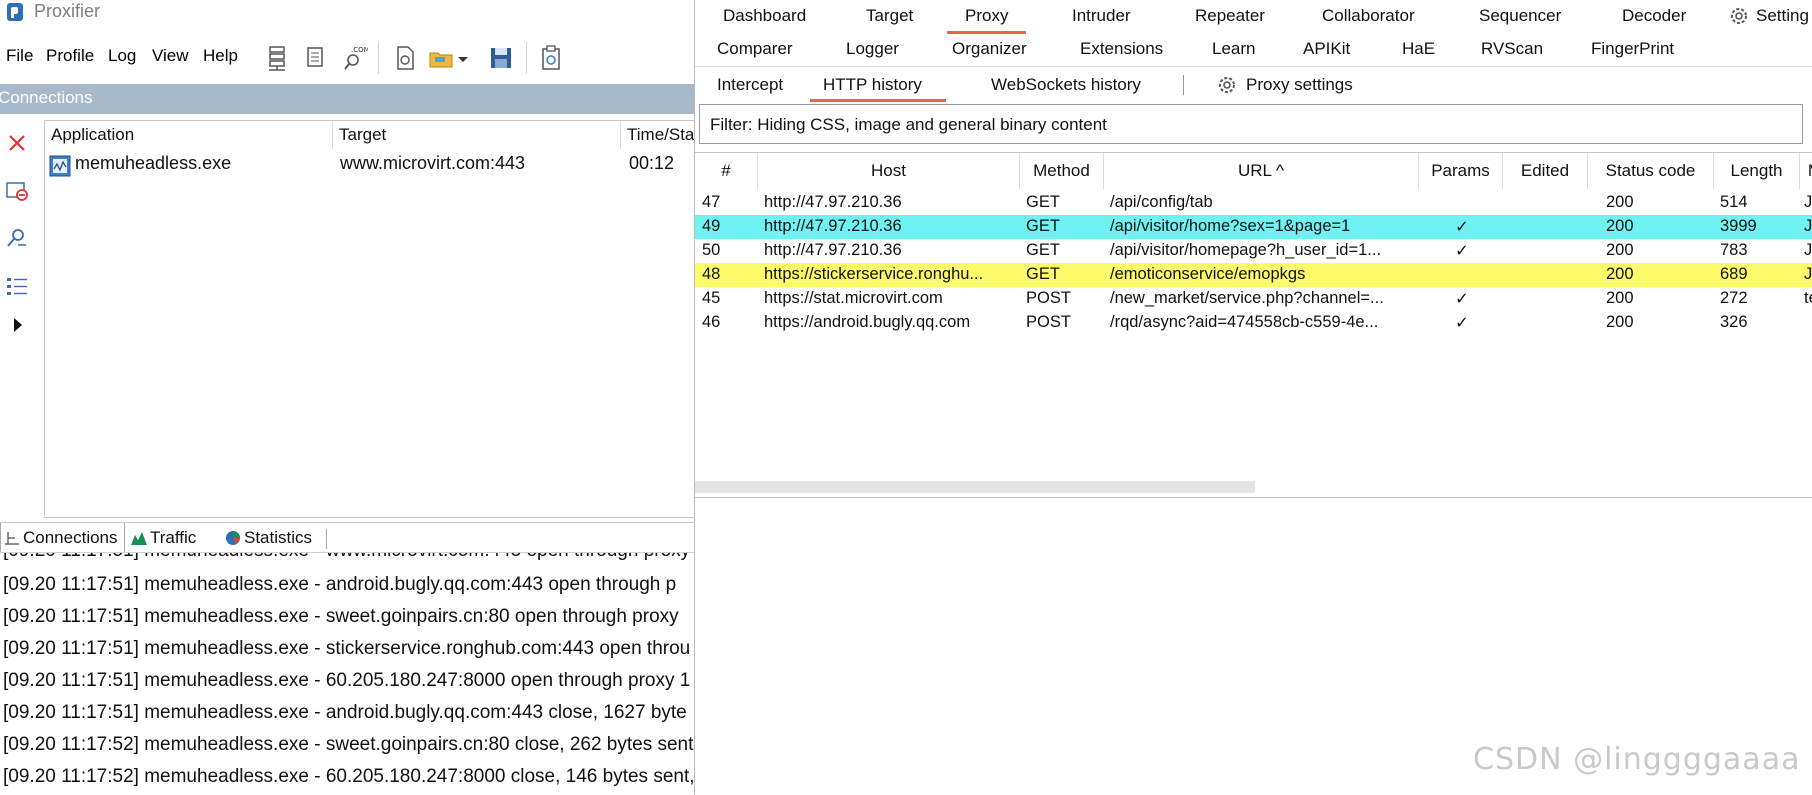 This screenshot has width=1812, height=795. I want to click on column-header-application: Application, so click(189, 135).